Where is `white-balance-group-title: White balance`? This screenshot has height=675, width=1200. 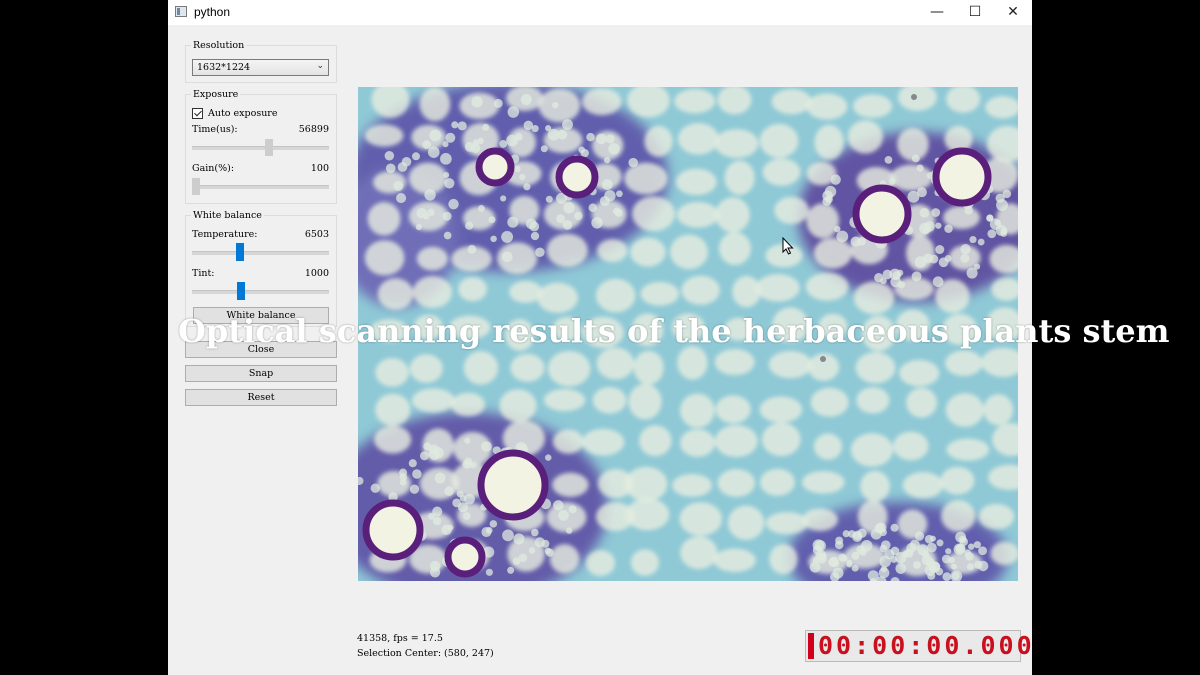
white-balance-group-title: White balance is located at coordinates (227, 215).